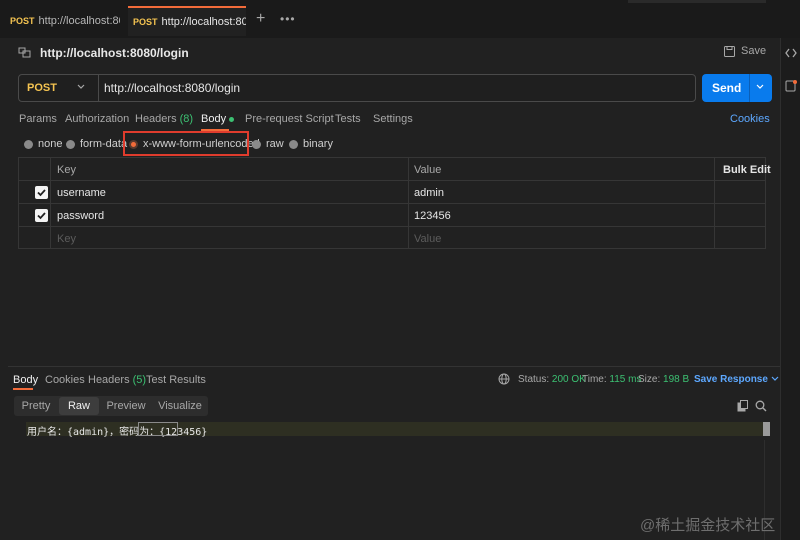 This screenshot has height=540, width=800. Describe the element at coordinates (790, 289) in the screenshot. I see `right-sidebar` at that location.